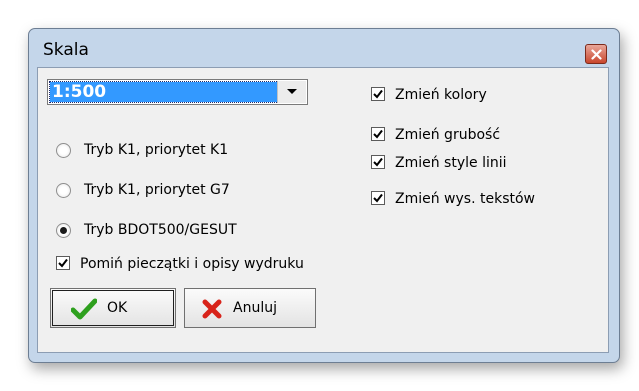  Describe the element at coordinates (465, 199) in the screenshot. I see `checkbox-label: Zmień wys. tekstów` at that location.